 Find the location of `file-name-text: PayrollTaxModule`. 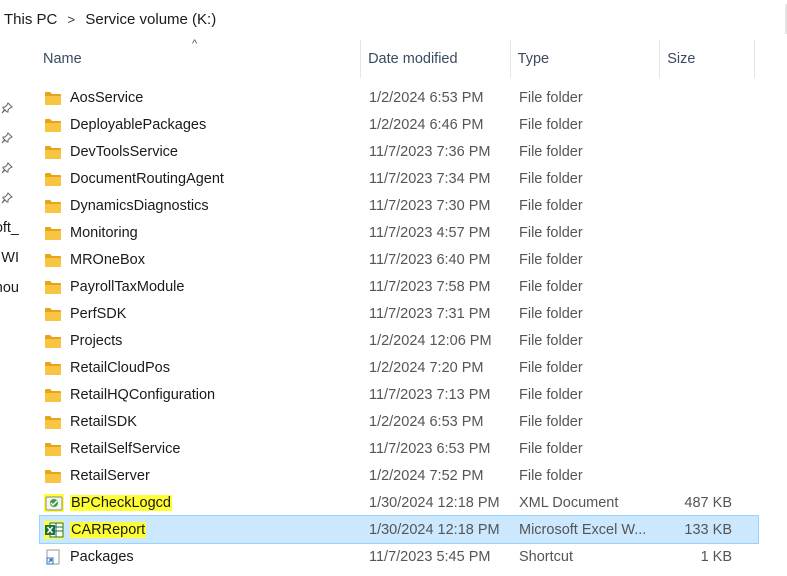

file-name-text: PayrollTaxModule is located at coordinates (127, 286).